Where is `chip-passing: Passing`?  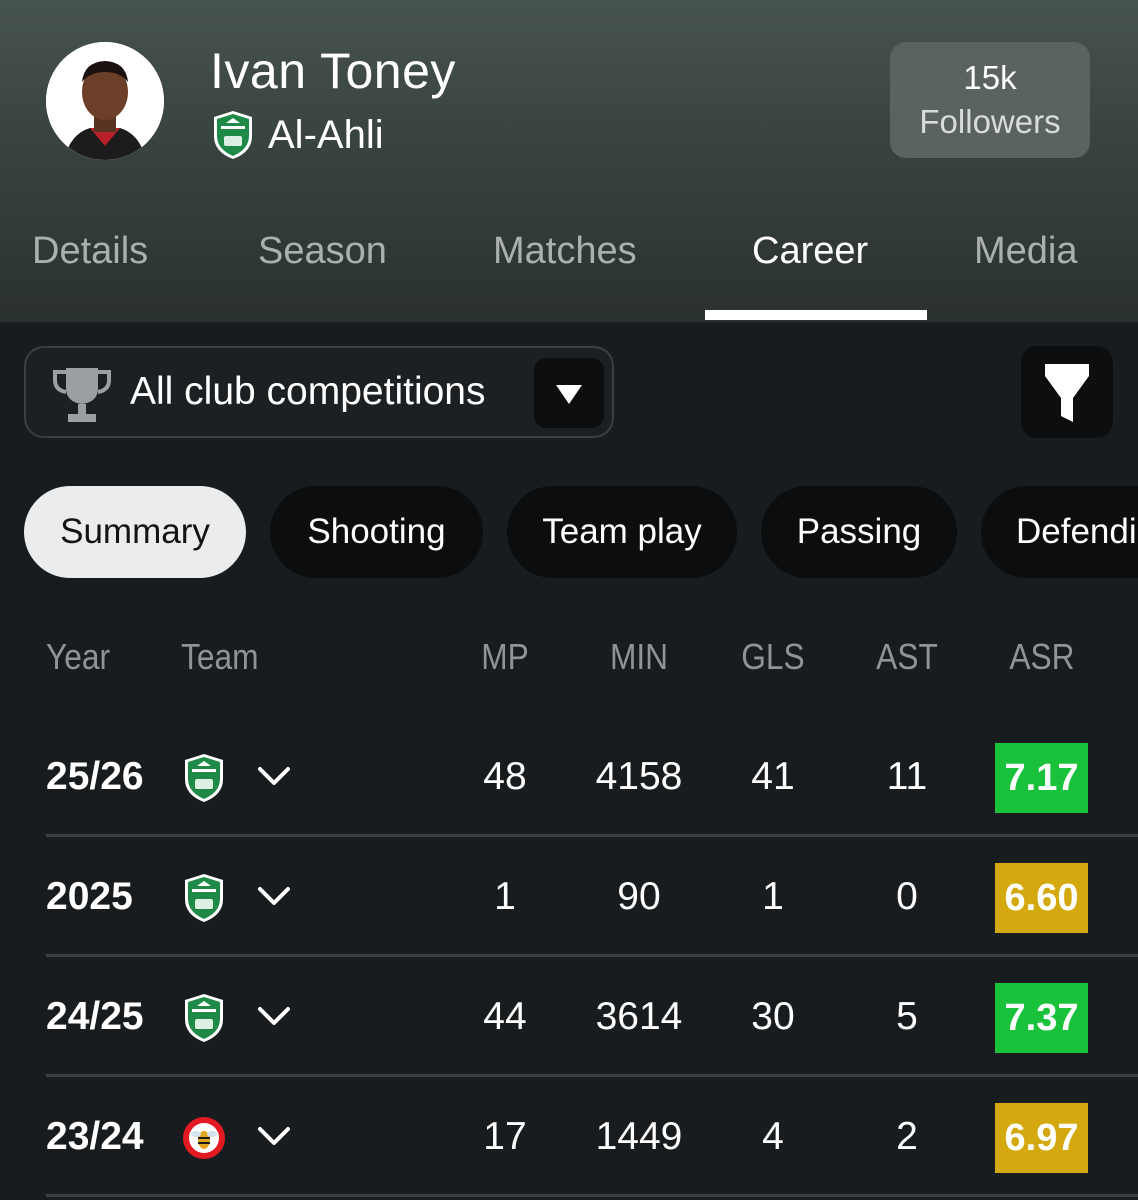
chip-passing: Passing is located at coordinates (859, 532).